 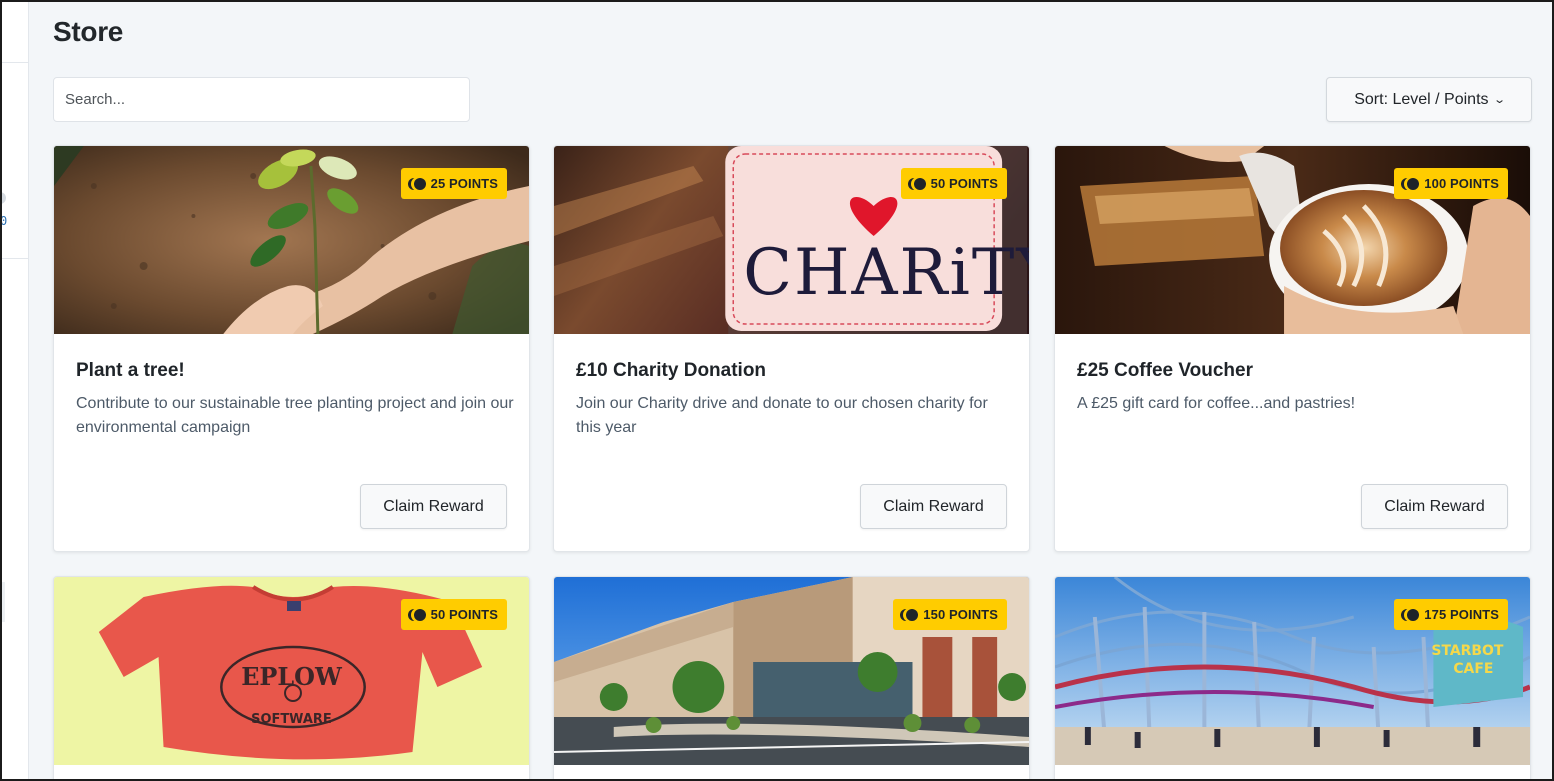 I want to click on svg-text: STARBOT, so click(x=1467, y=651).